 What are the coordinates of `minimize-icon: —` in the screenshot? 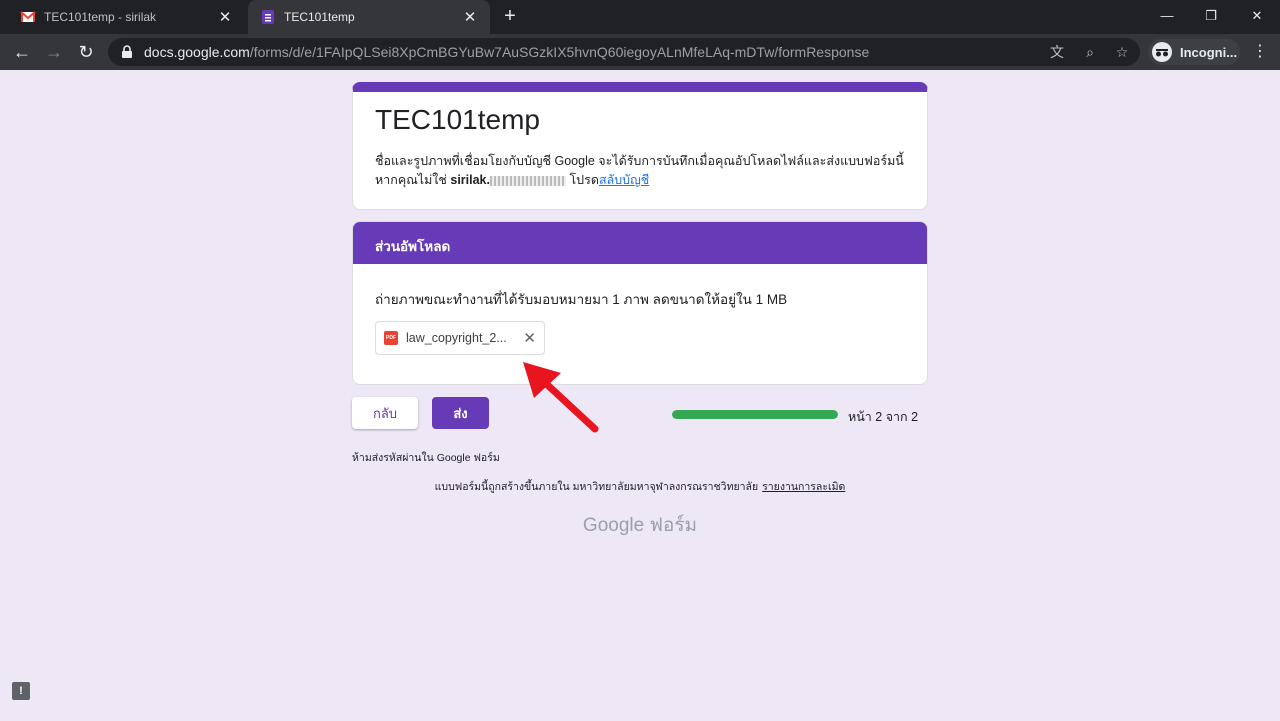 It's located at (1167, 16).